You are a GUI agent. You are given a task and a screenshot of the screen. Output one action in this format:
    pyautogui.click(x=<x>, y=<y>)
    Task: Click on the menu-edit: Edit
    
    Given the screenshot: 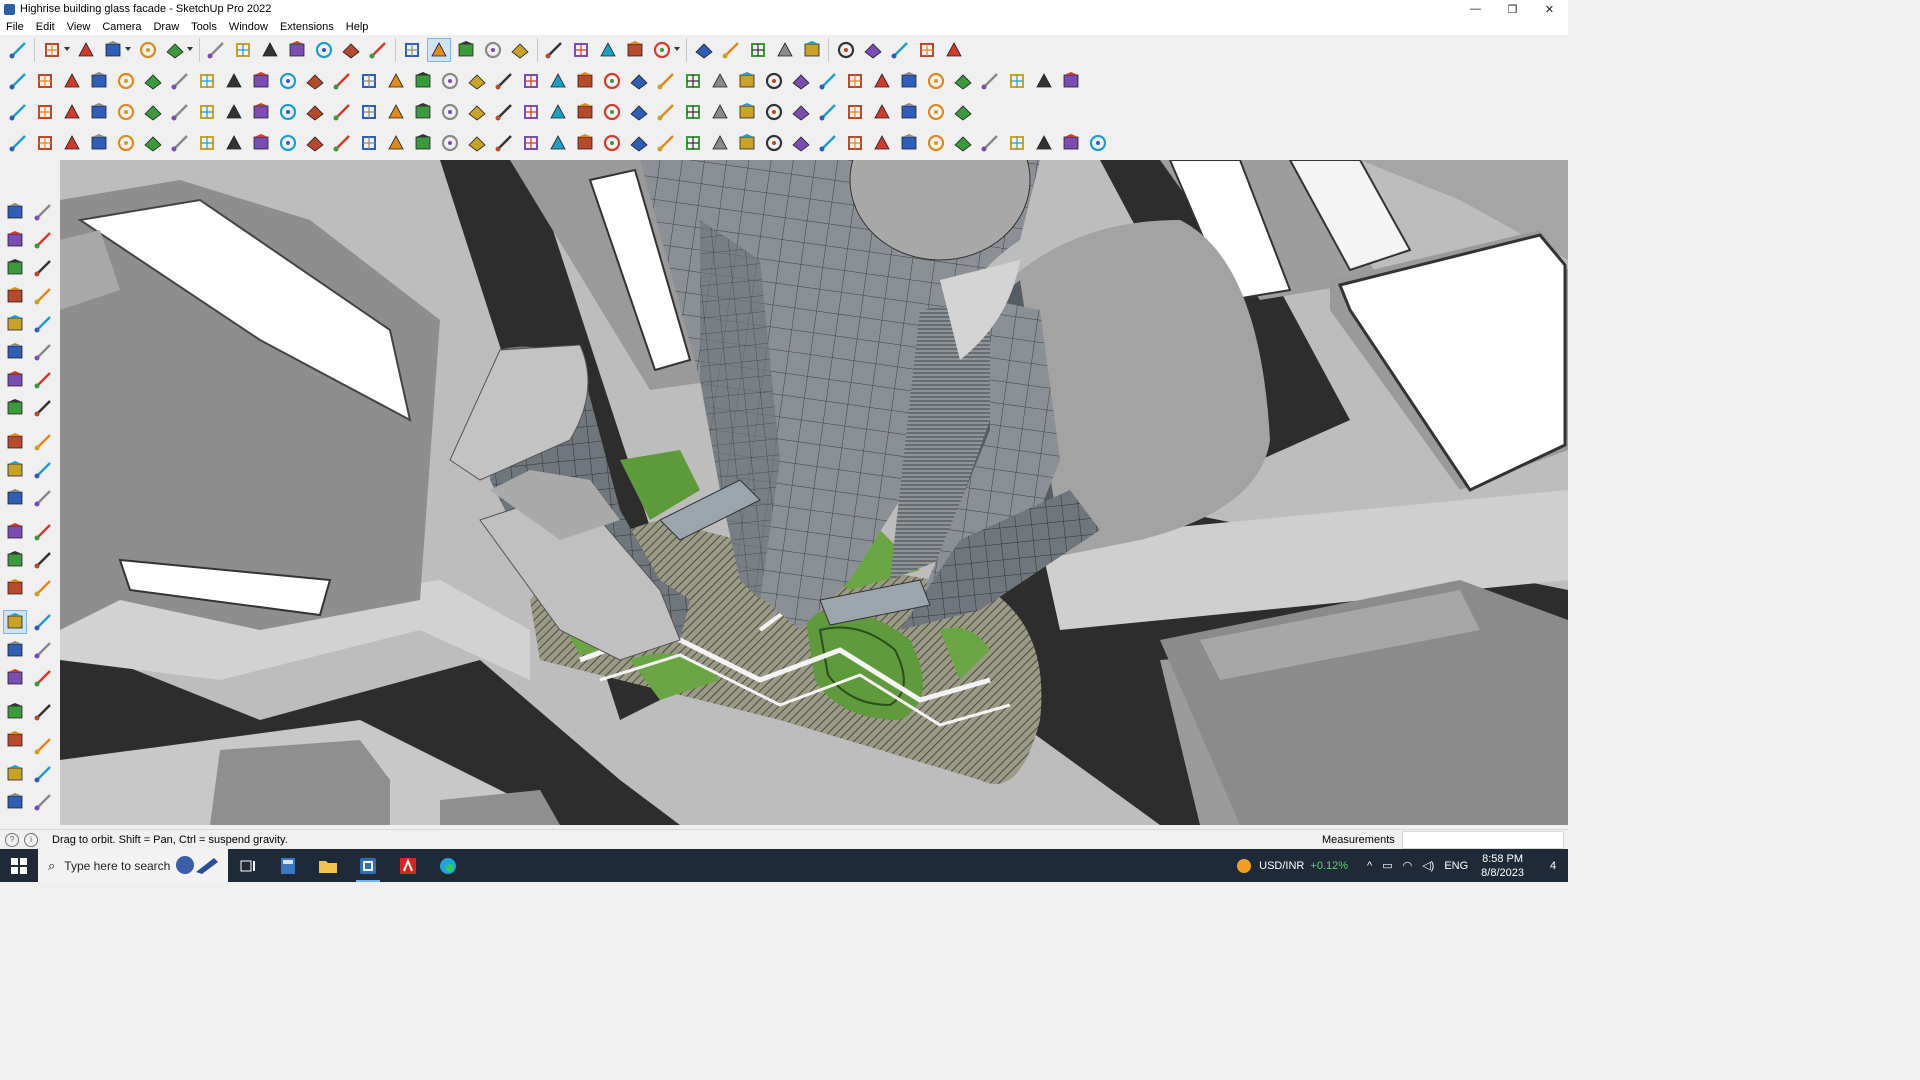 What is the action you would take?
    pyautogui.click(x=45, y=27)
    